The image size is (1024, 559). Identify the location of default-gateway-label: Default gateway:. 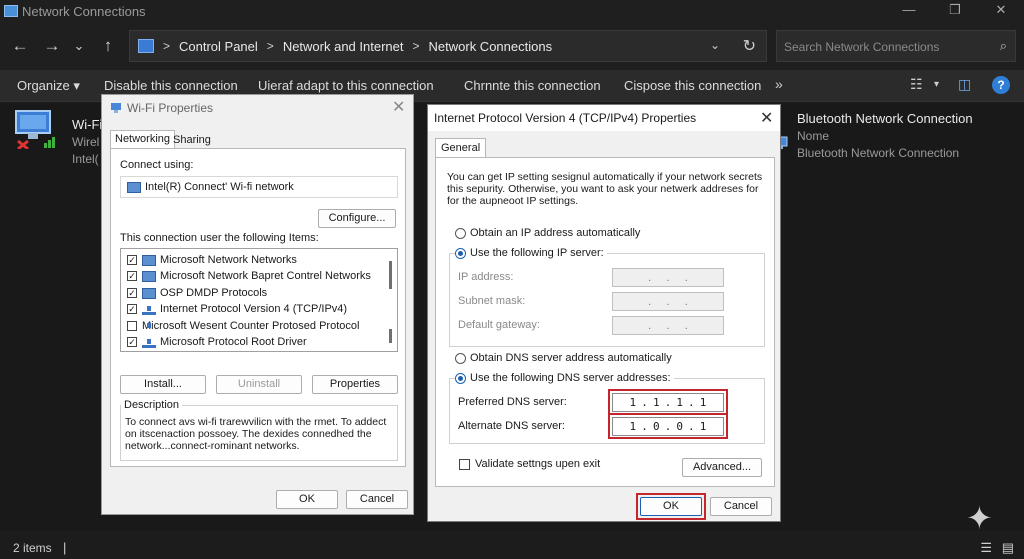
(499, 325).